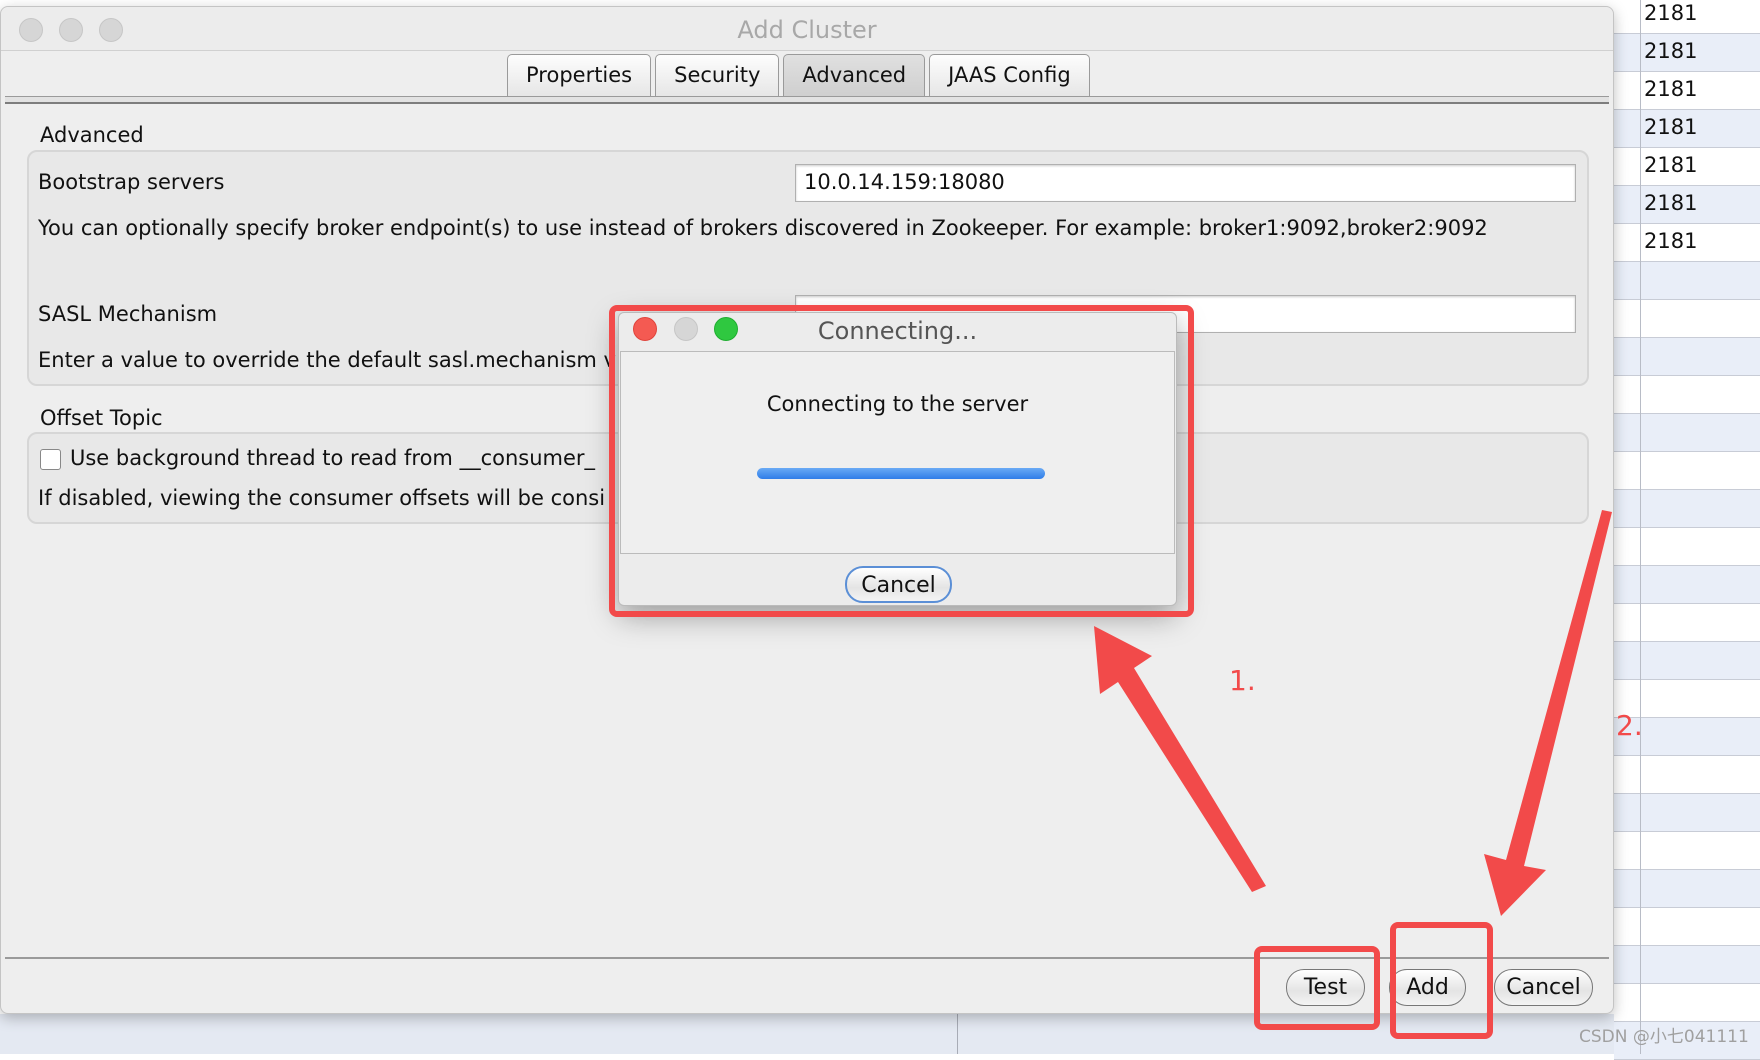 The width and height of the screenshot is (1760, 1060). I want to click on arrow-2-icon, so click(1548, 713).